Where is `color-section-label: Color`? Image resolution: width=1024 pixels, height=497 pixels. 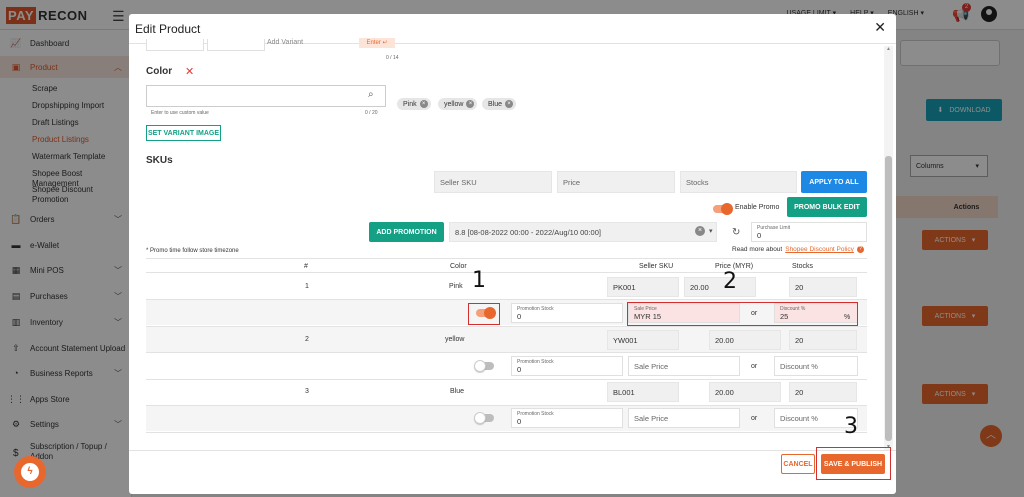 color-section-label: Color is located at coordinates (159, 71).